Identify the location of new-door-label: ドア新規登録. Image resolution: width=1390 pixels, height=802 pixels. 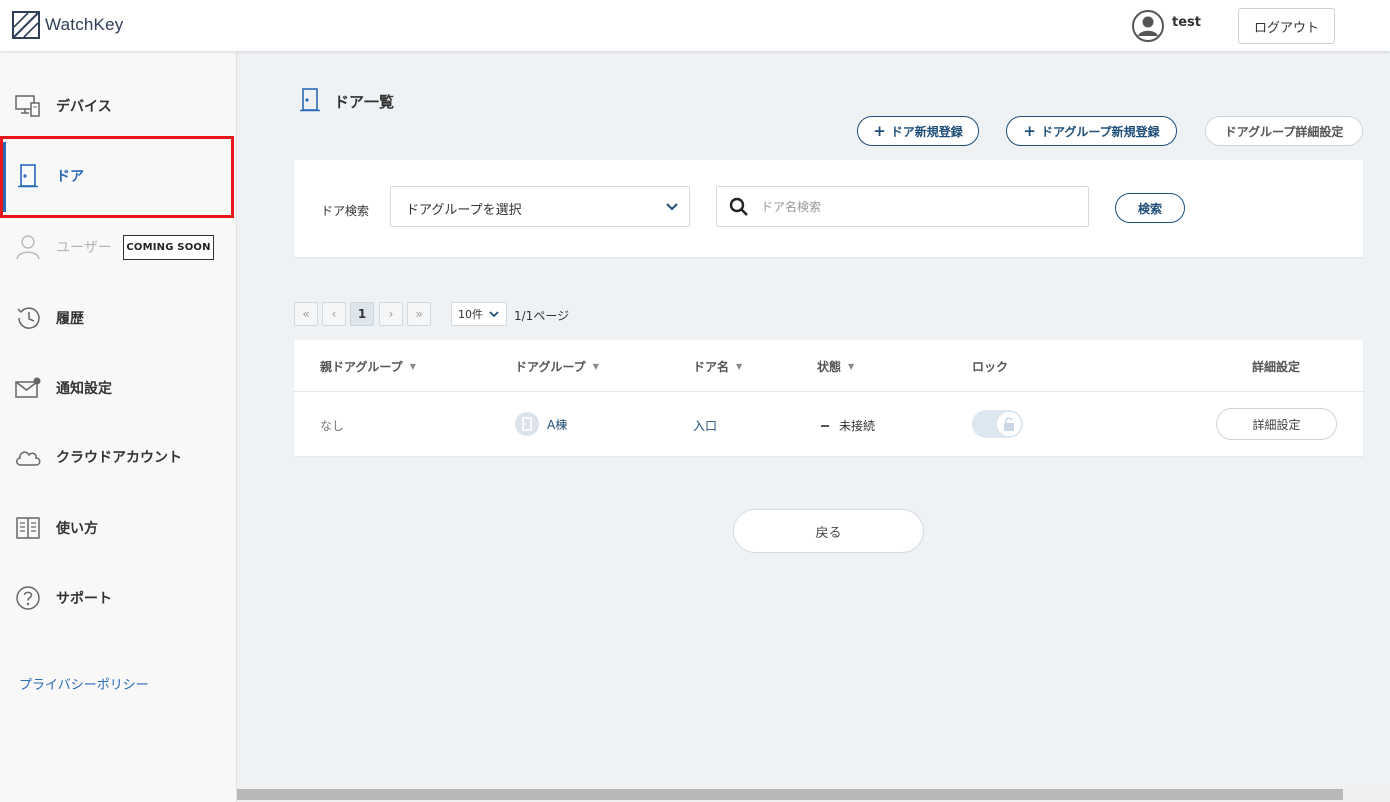
(926, 131).